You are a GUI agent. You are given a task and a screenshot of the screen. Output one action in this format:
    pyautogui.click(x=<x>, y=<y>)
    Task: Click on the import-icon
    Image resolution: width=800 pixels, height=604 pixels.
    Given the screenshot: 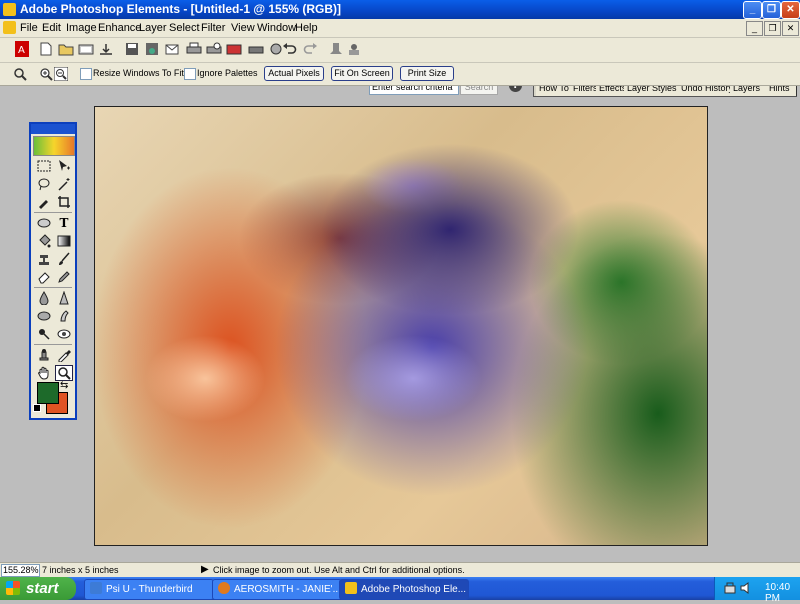 What is the action you would take?
    pyautogui.click(x=106, y=49)
    